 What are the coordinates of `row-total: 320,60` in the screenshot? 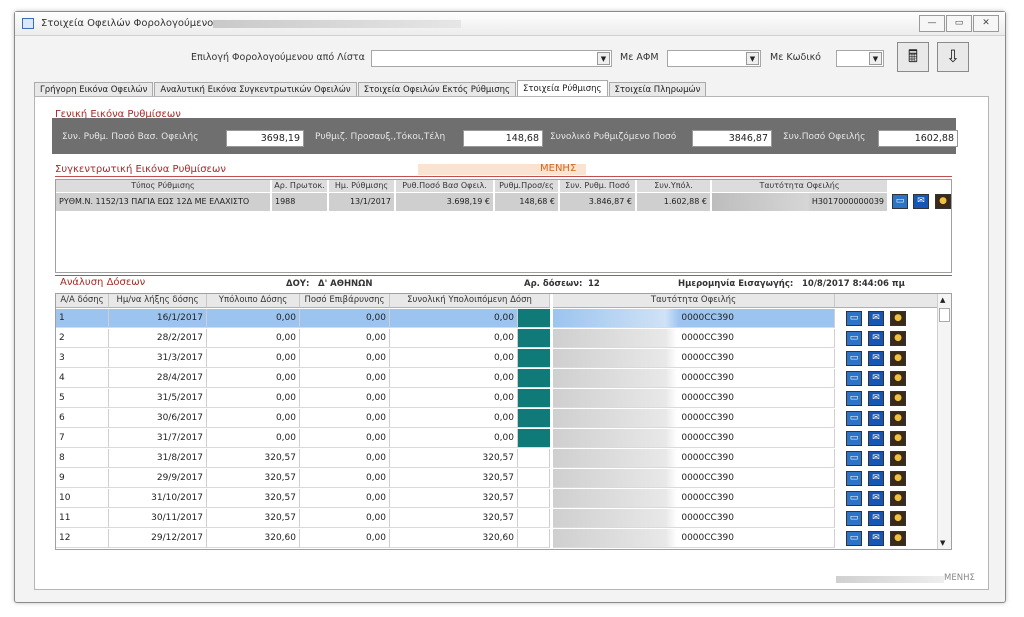 It's located at (454, 538).